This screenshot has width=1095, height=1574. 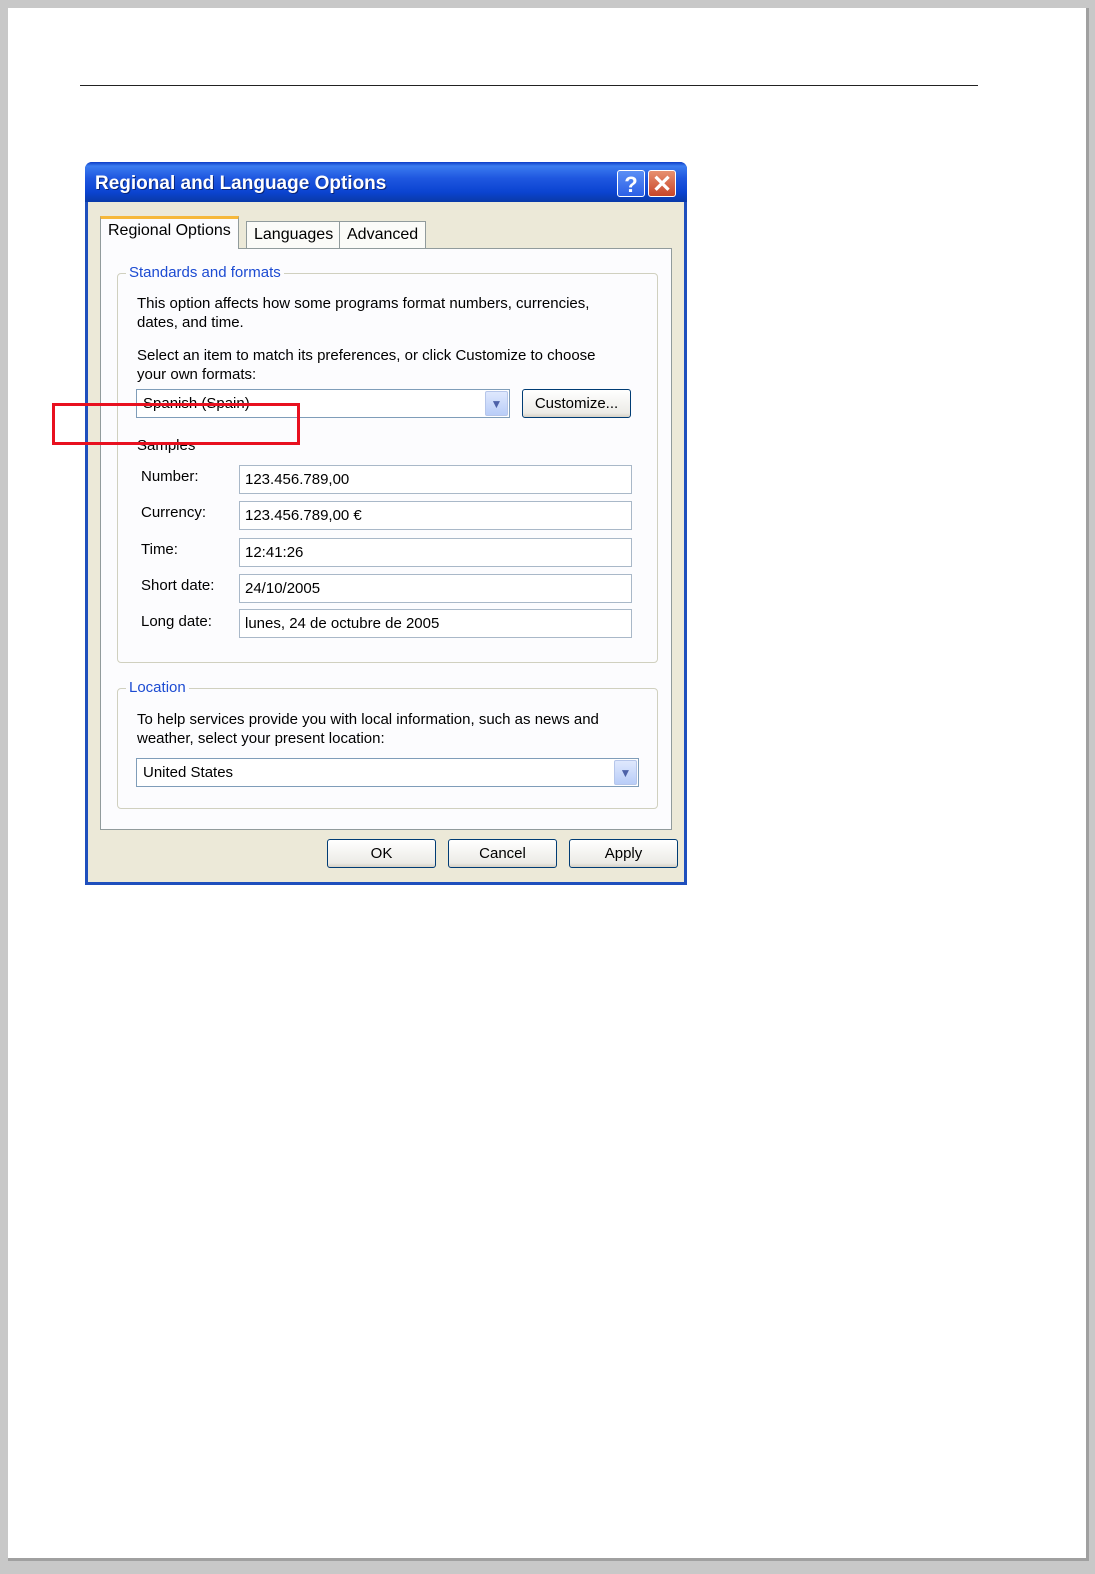 I want to click on dialog-titlebar: Regional and Language Options ? ✕, so click(x=386, y=182).